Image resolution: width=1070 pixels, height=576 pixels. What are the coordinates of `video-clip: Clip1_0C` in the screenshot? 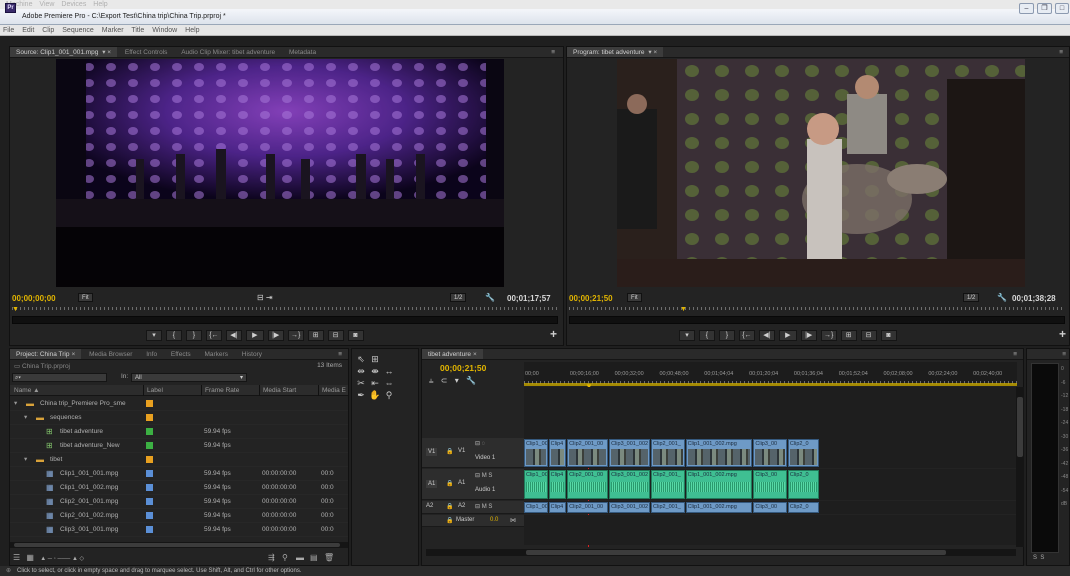 It's located at (536, 507).